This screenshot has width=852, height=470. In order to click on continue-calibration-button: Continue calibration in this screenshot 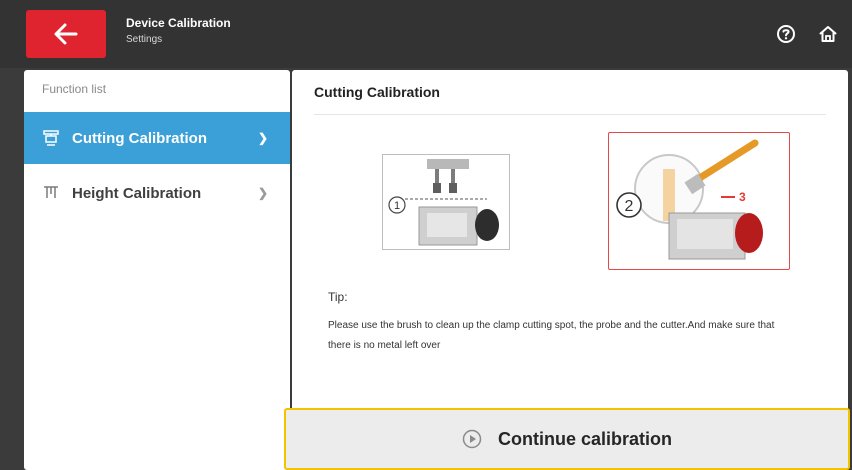, I will do `click(567, 439)`.